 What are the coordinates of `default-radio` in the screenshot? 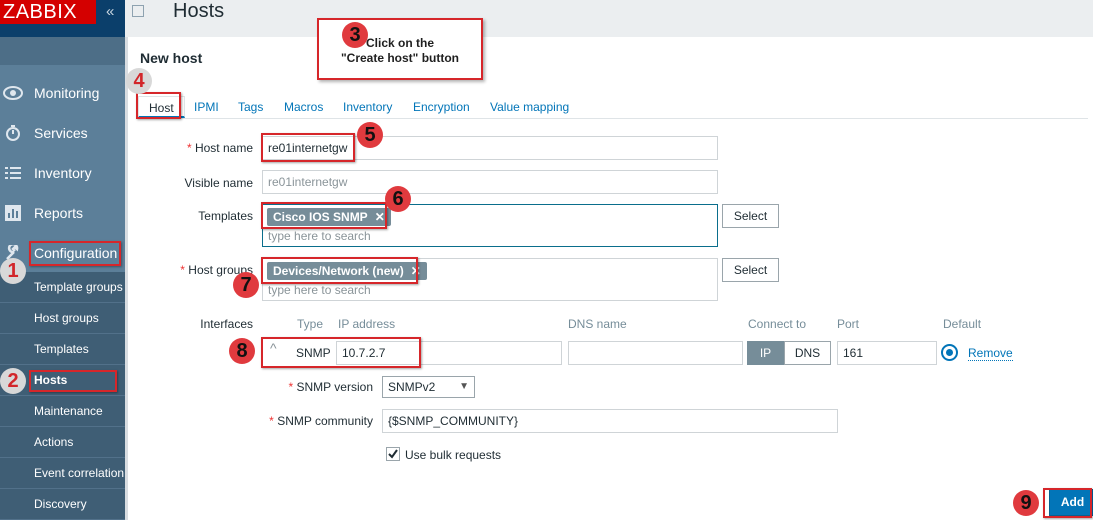 It's located at (949, 352).